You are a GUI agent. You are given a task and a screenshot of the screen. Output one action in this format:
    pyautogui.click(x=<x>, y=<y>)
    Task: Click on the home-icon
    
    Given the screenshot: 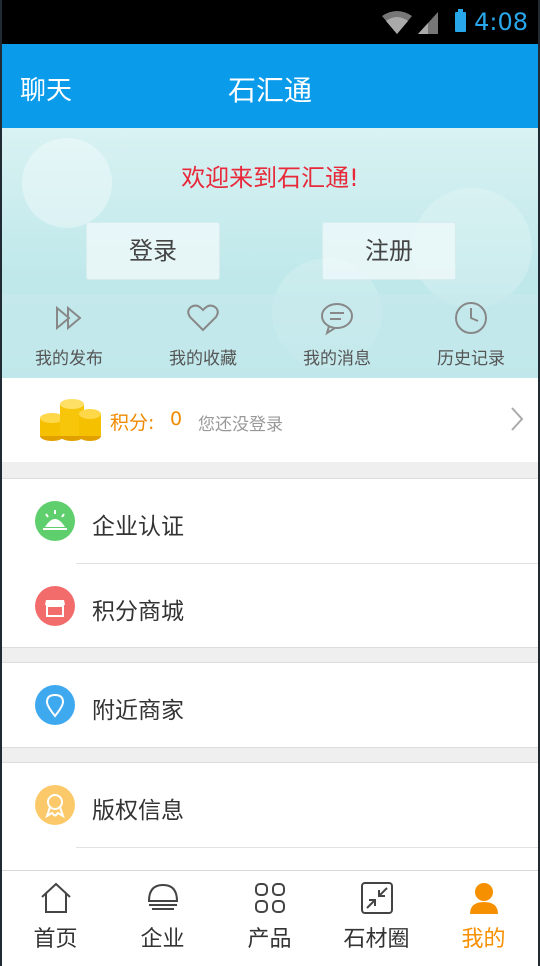 What is the action you would take?
    pyautogui.click(x=55, y=897)
    